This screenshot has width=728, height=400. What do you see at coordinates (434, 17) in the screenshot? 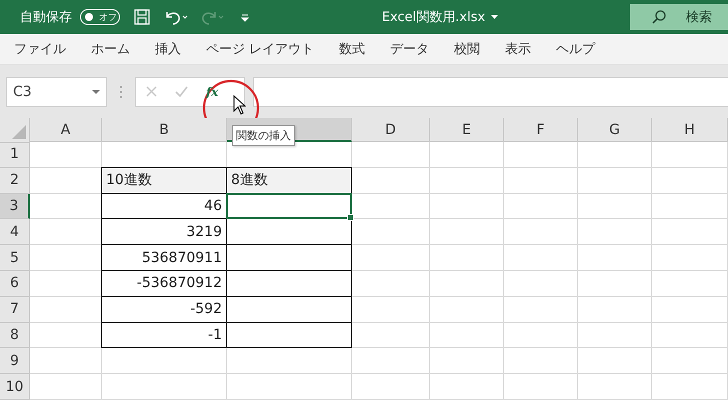
I see `file-name: Excel関数用.xlsx` at bounding box center [434, 17].